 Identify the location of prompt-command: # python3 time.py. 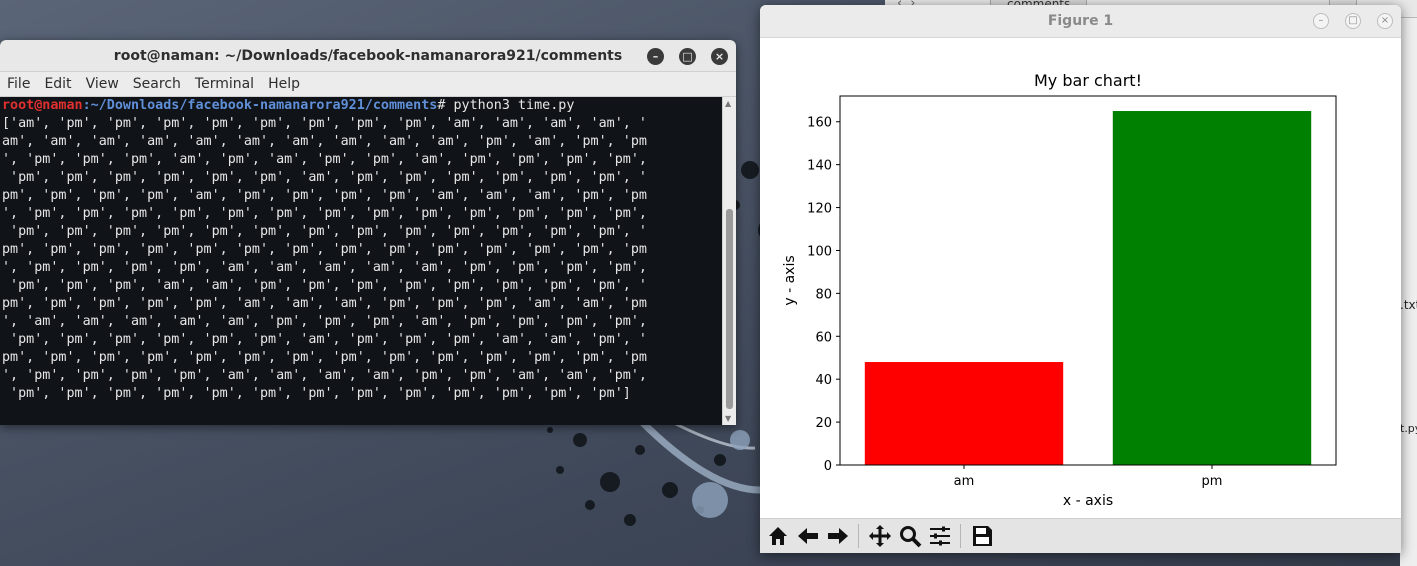
(506, 105).